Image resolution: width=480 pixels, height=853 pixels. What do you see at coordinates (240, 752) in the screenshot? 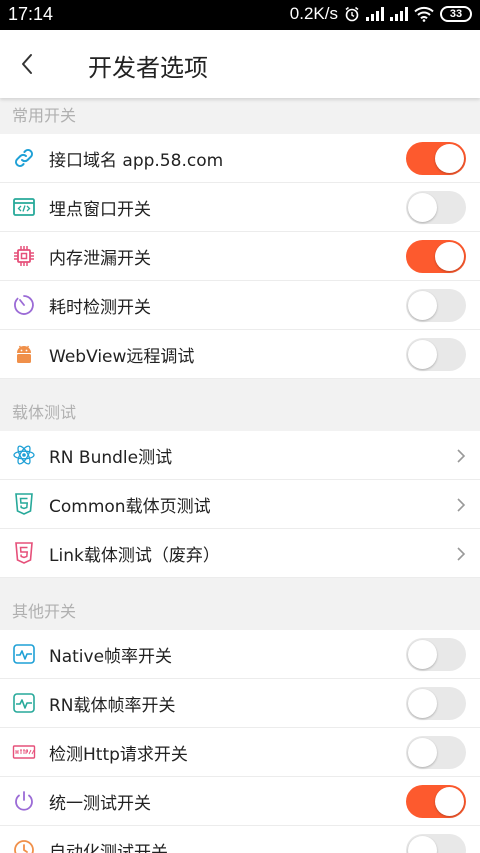
I see `row-http-check: 检测Http请求开关` at bounding box center [240, 752].